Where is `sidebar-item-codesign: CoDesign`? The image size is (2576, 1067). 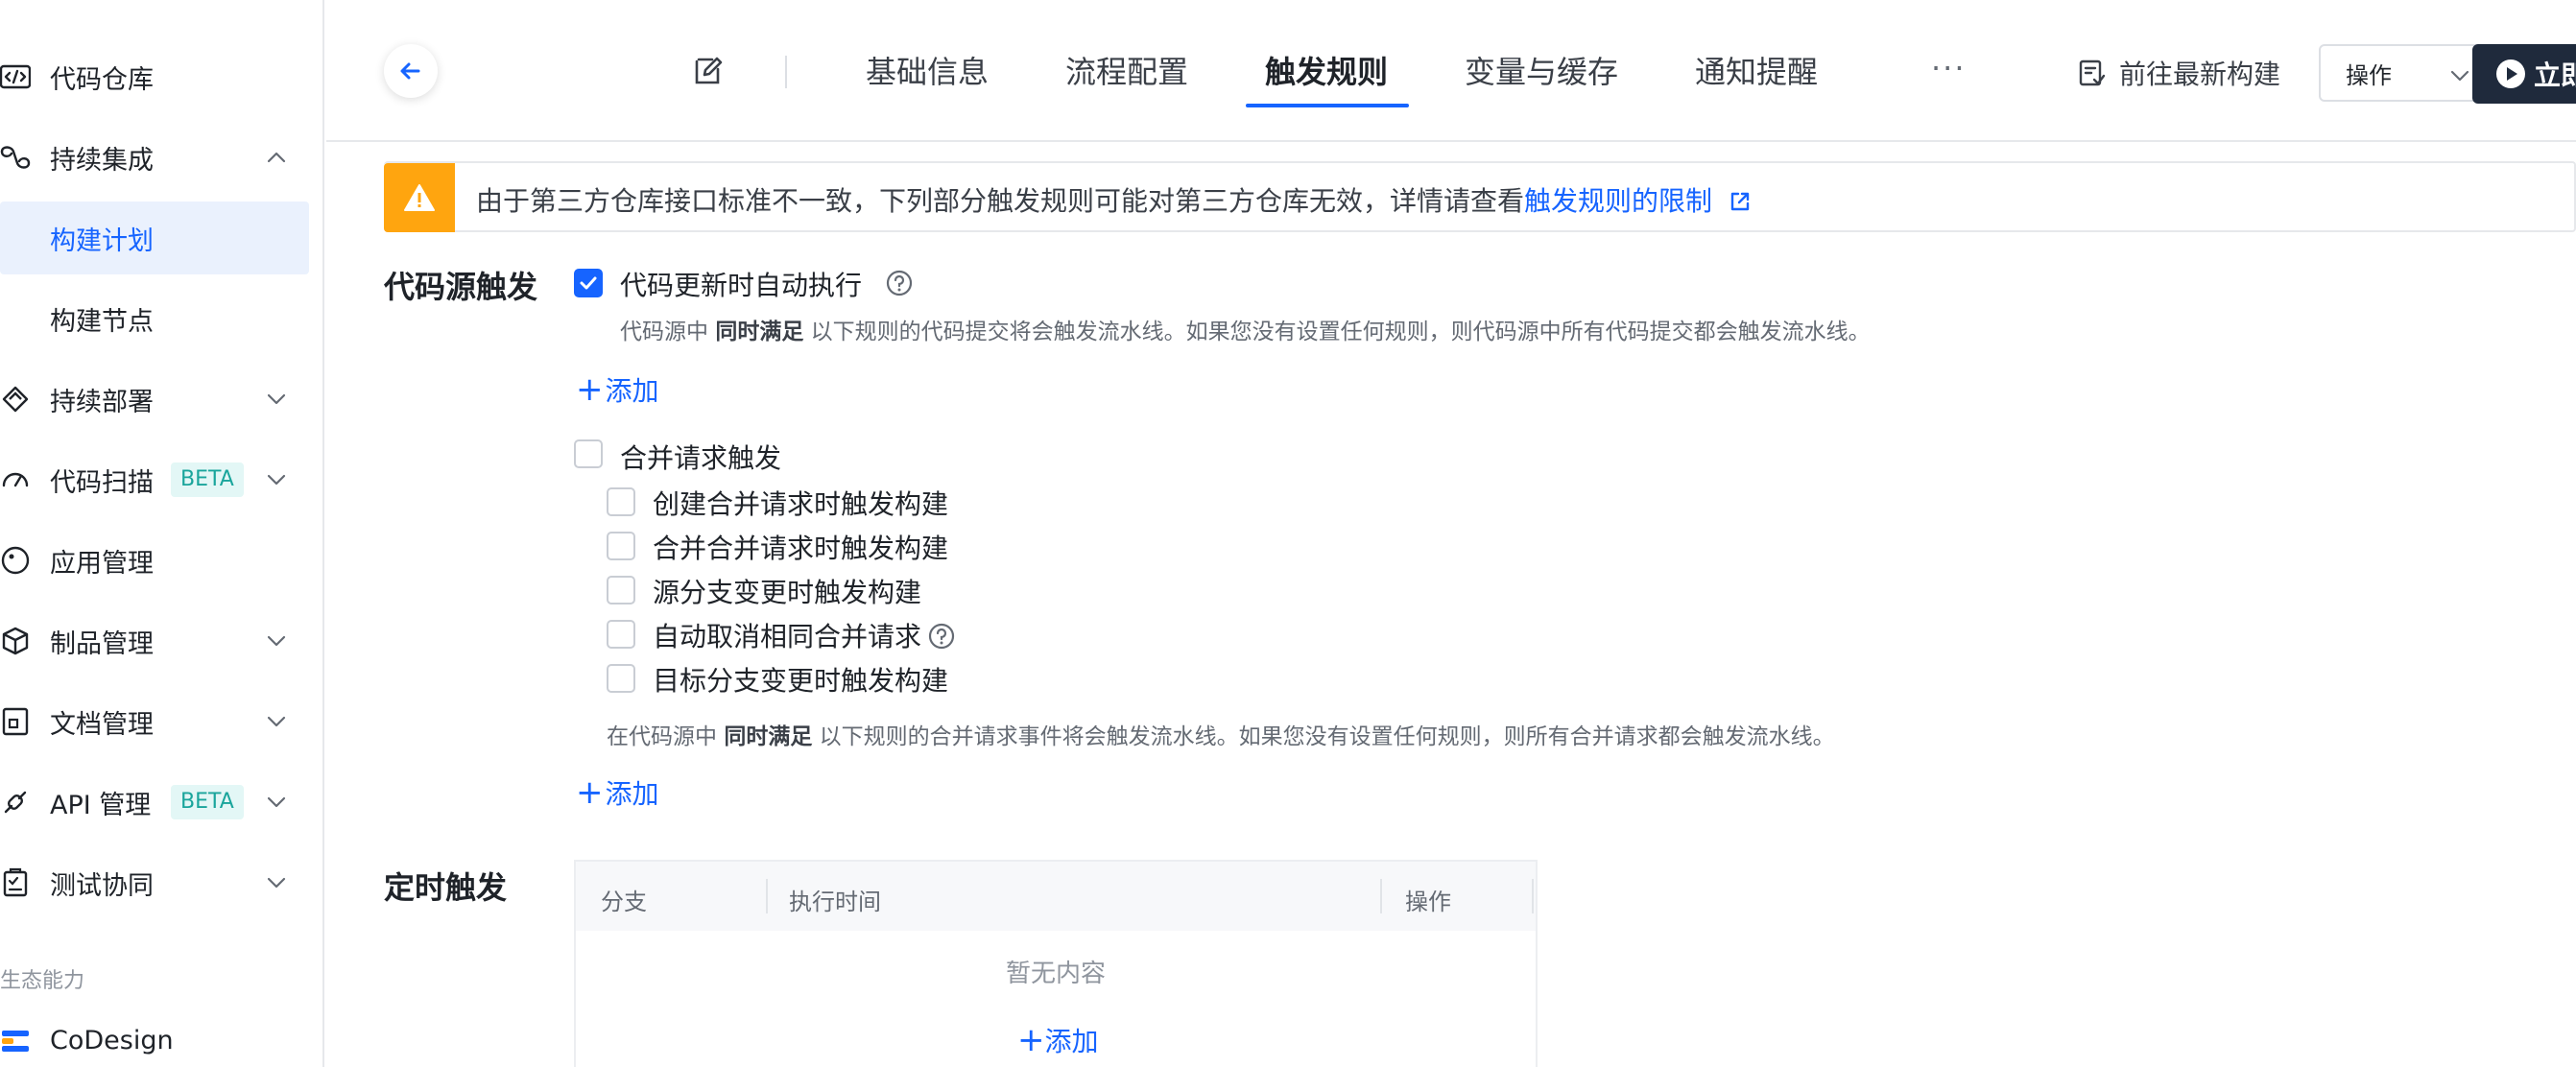
sidebar-item-codesign: CoDesign is located at coordinates (158, 1035).